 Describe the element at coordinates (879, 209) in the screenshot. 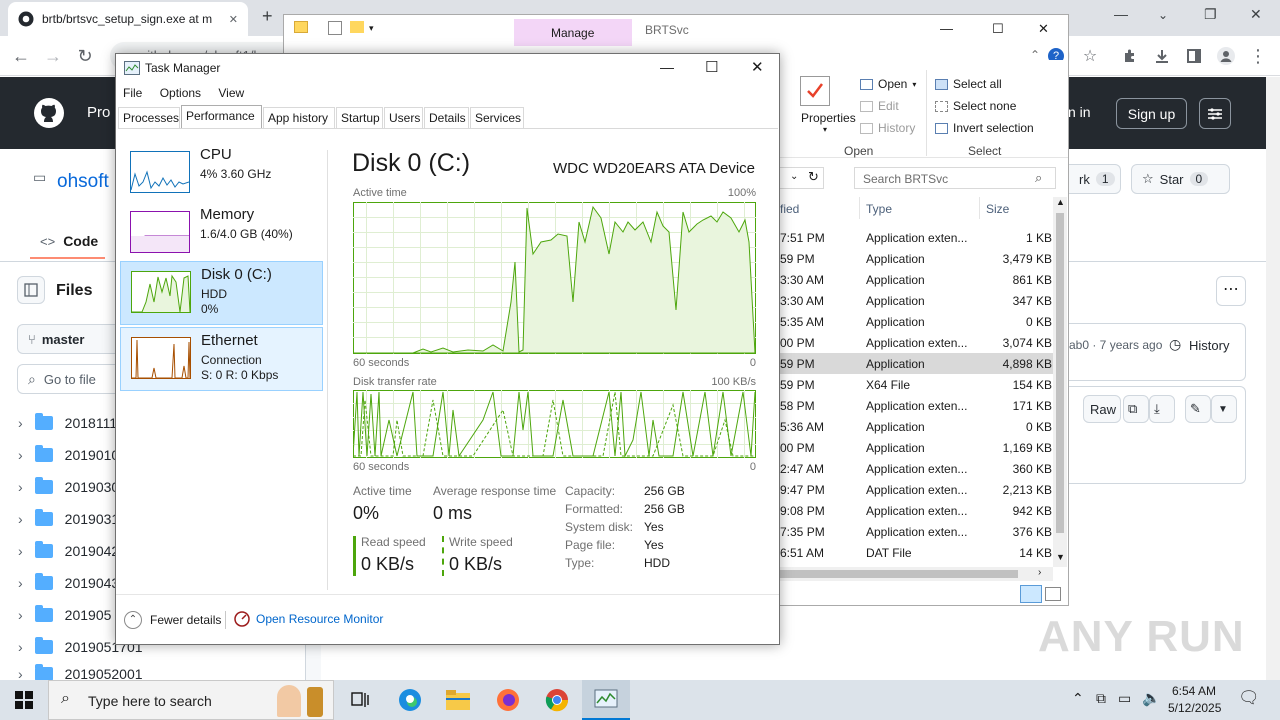

I see `column-header-type: Type` at that location.